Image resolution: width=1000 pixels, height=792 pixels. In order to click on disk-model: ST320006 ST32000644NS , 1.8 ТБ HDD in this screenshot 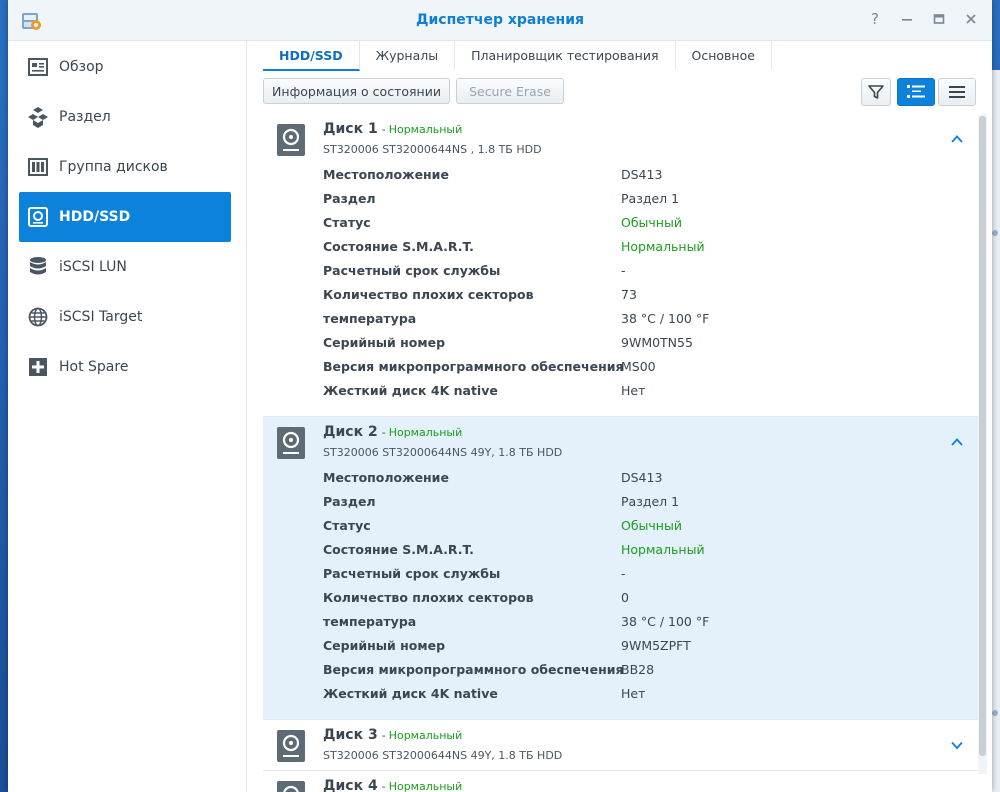, I will do `click(432, 149)`.